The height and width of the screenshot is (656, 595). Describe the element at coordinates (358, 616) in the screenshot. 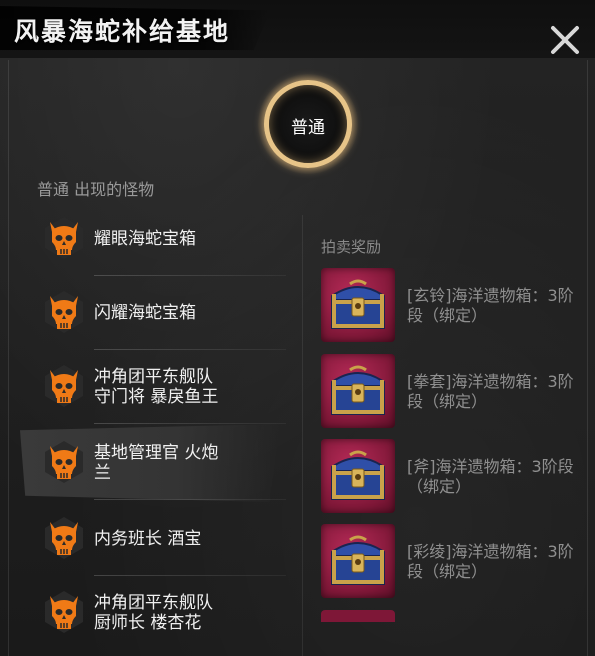

I see `reward-chest-icon-partial` at that location.